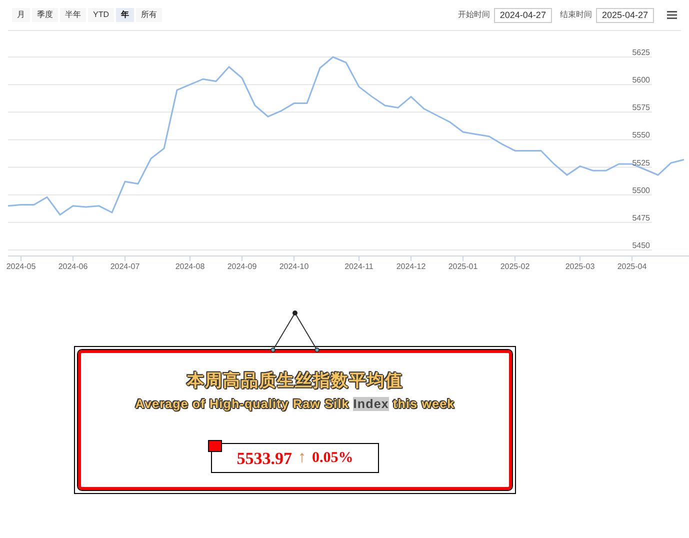  Describe the element at coordinates (45, 15) in the screenshot. I see `range-button: 季度` at that location.